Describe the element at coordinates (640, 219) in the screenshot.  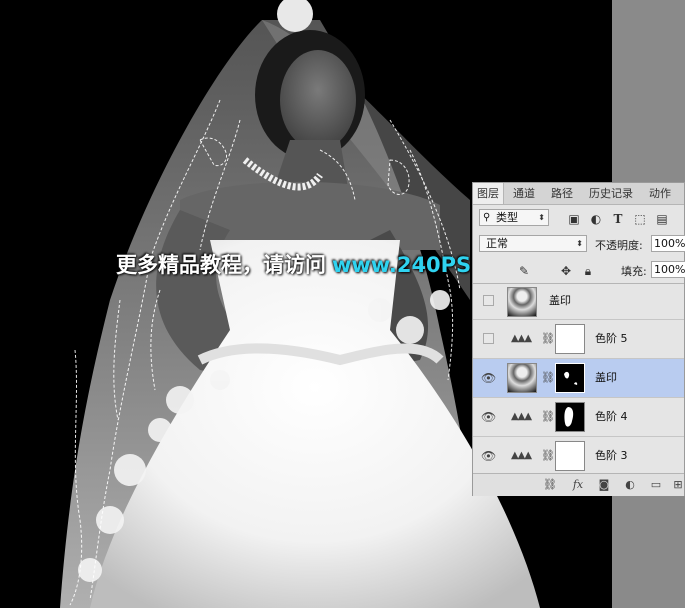
I see `shape-icon: ⬚` at that location.